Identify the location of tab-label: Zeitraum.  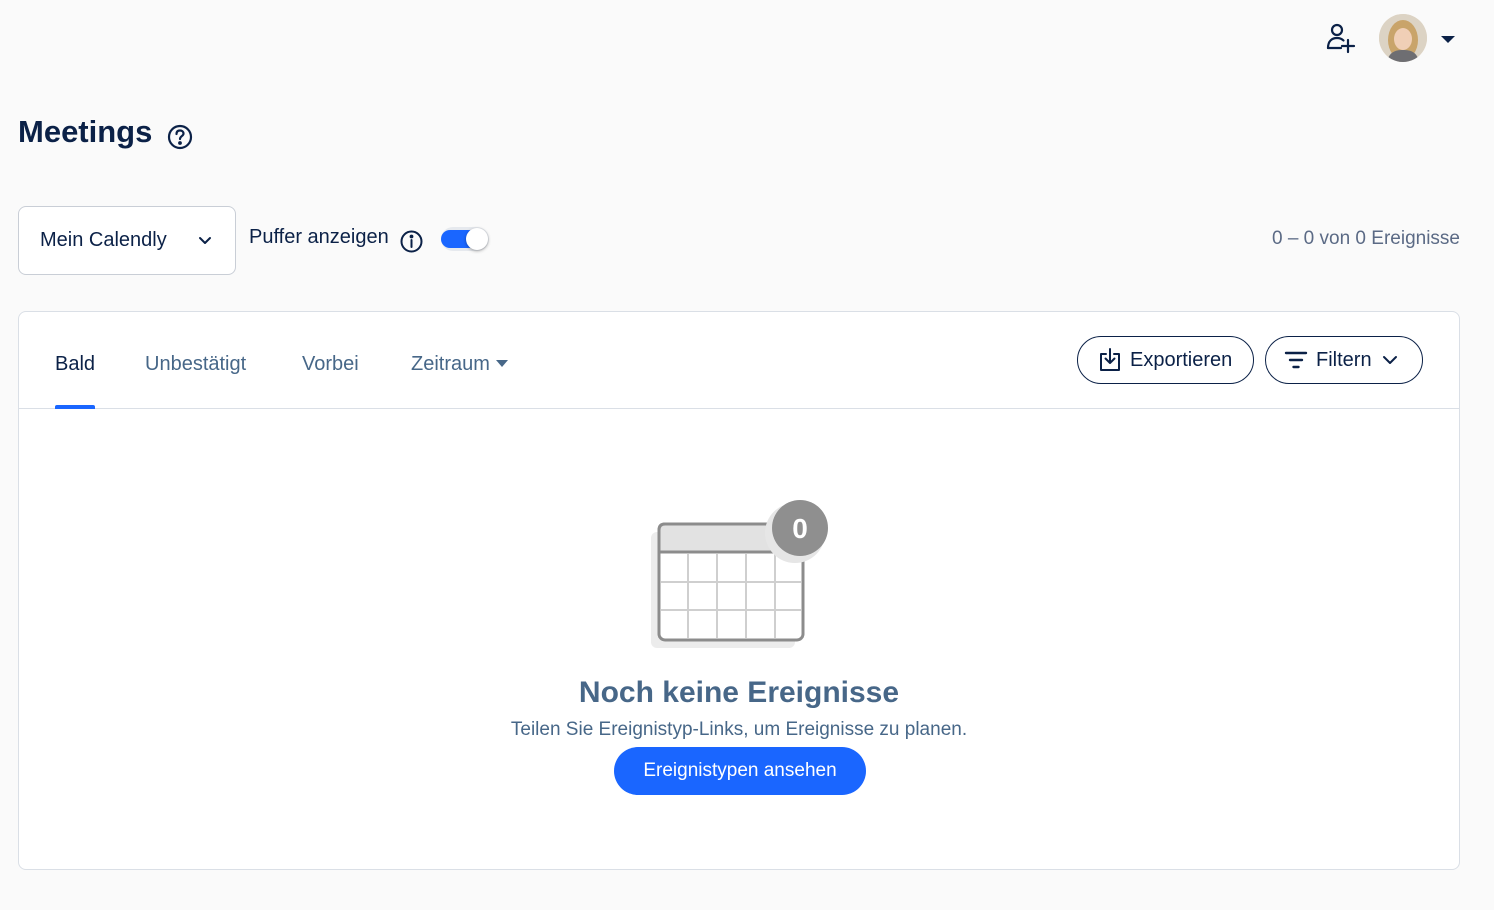
(450, 364).